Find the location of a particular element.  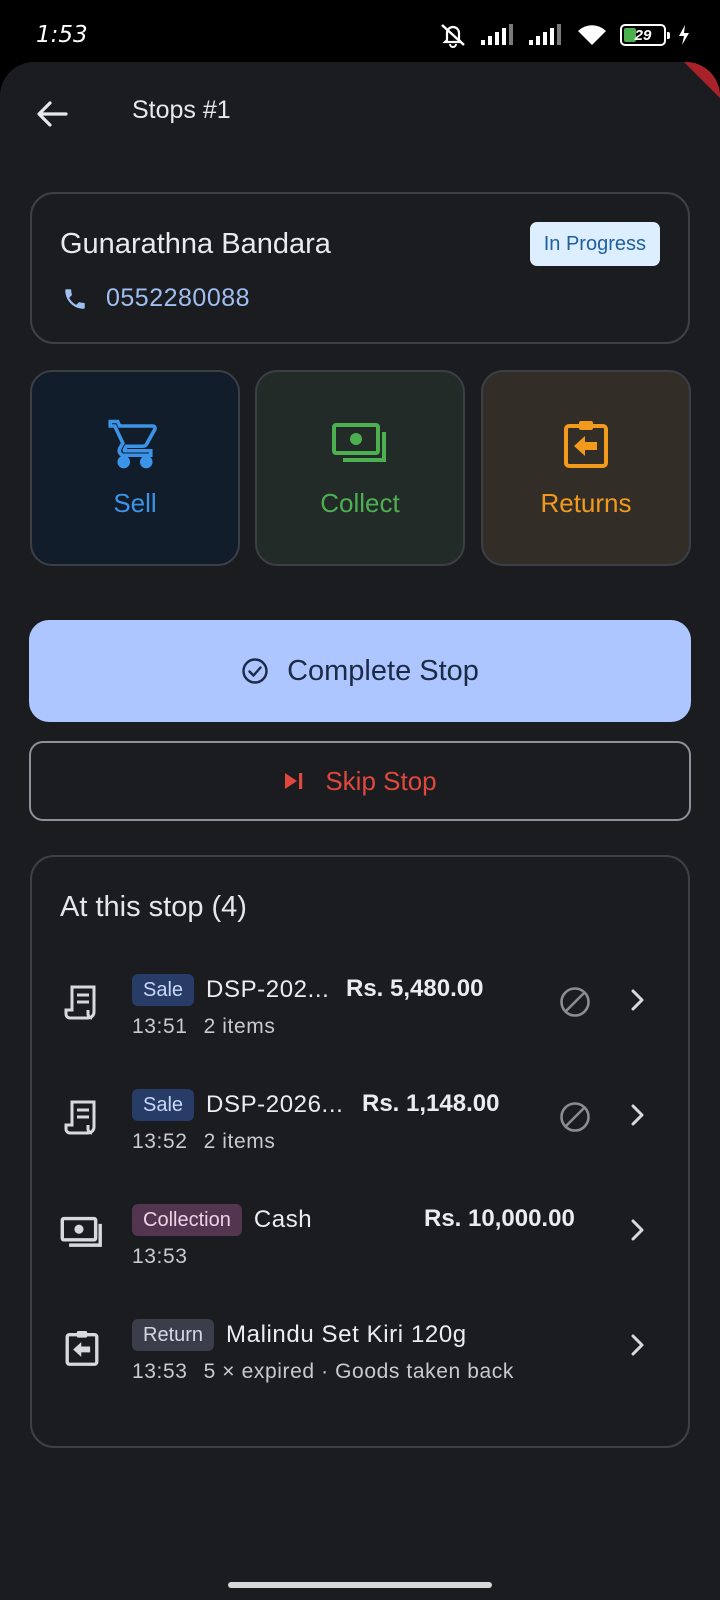

mute-notification-icon is located at coordinates (453, 36).